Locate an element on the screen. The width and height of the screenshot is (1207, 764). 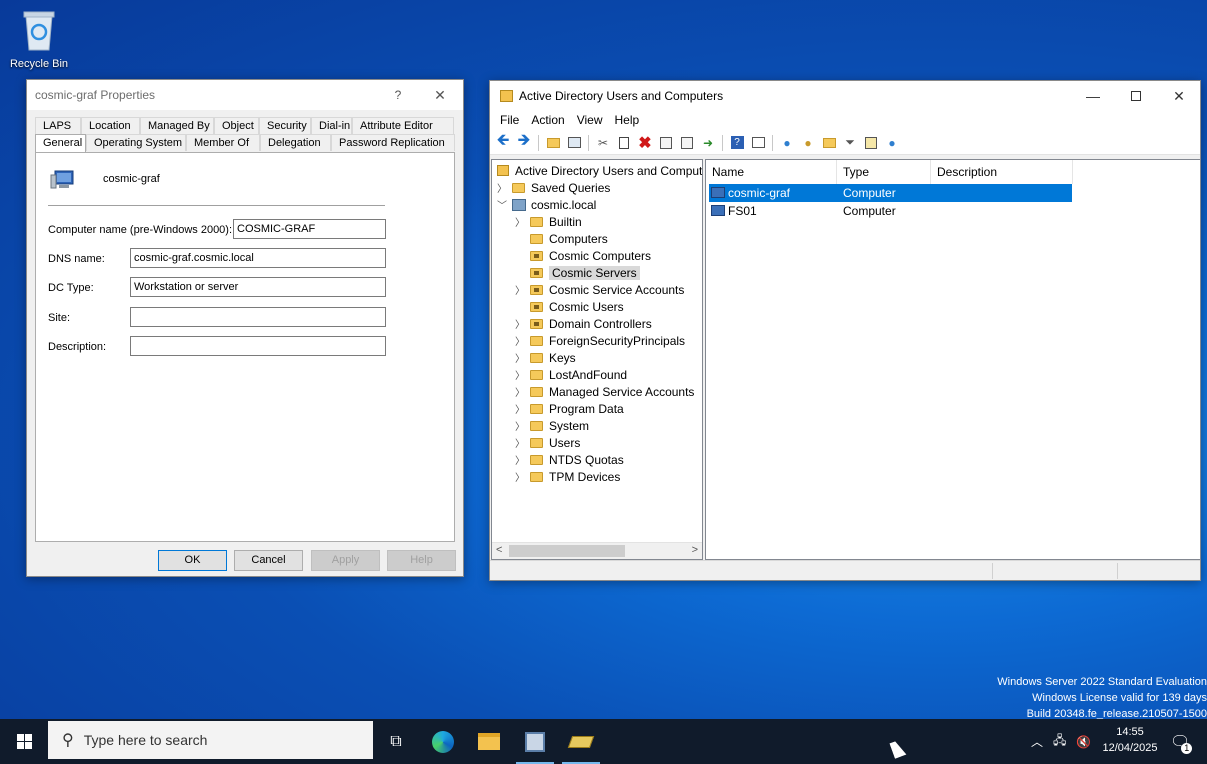
apply-button: Apply is located at coordinates (345, 560).